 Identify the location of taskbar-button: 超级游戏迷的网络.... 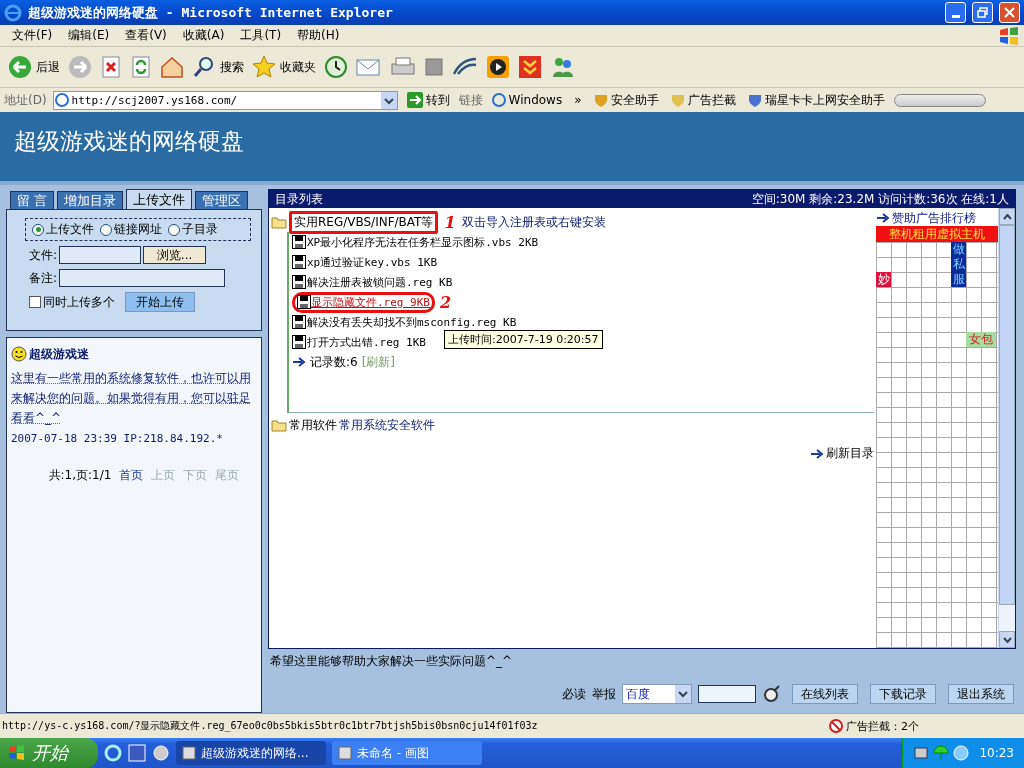
(251, 753).